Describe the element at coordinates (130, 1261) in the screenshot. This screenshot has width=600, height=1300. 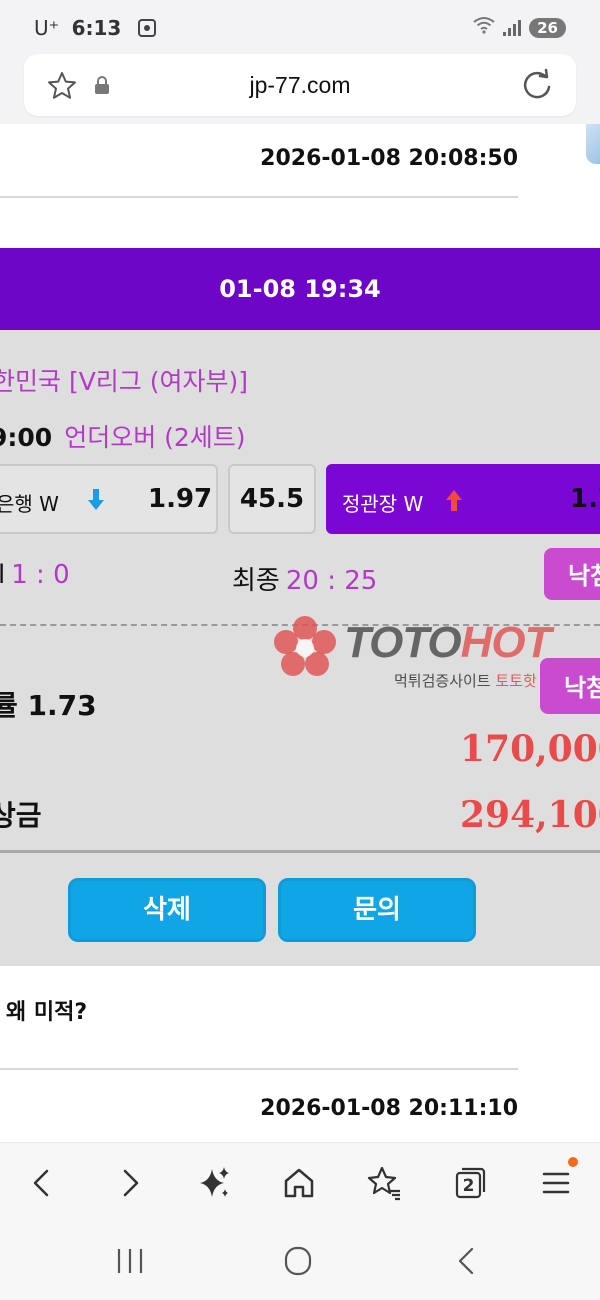
I see `recents-icon` at that location.